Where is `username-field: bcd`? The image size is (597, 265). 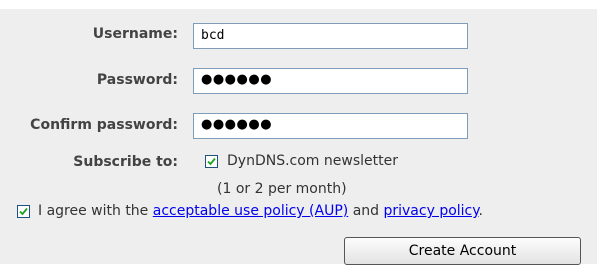
username-field: bcd is located at coordinates (330, 36).